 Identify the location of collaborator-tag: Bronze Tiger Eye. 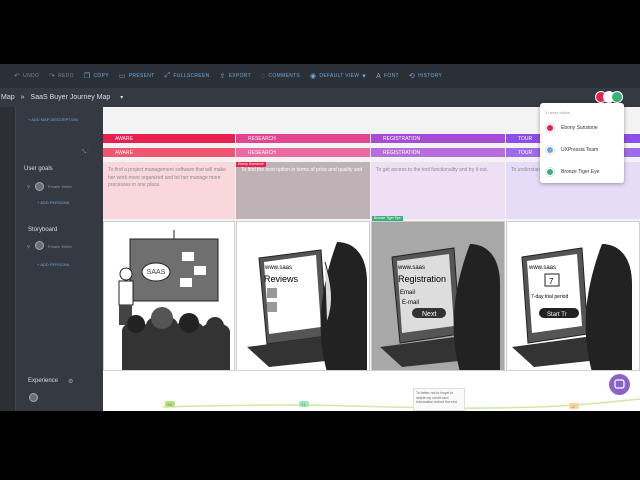
(387, 218).